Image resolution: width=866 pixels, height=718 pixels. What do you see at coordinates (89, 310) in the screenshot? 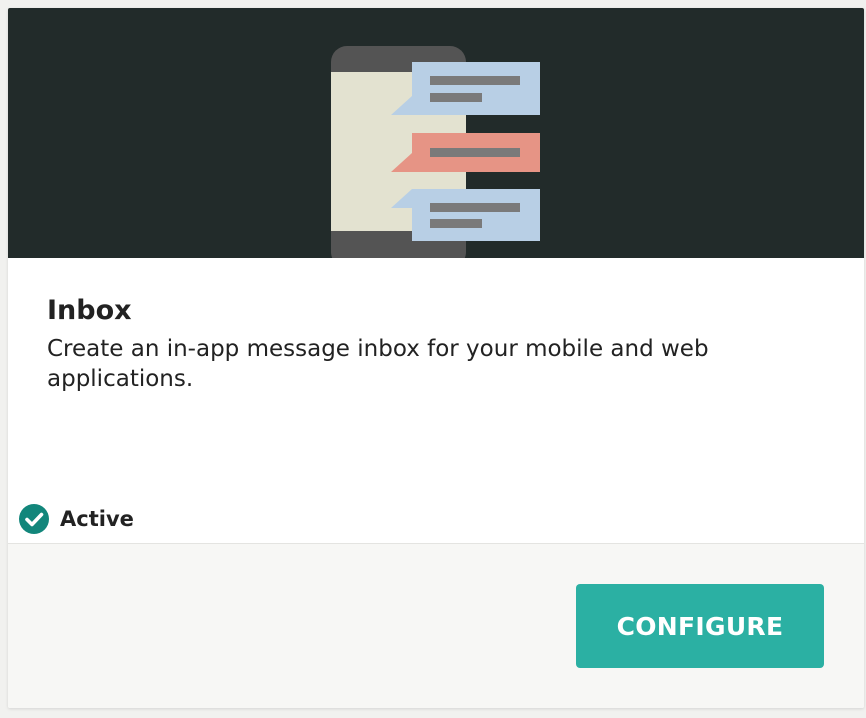
I see `card-title: Inbox` at bounding box center [89, 310].